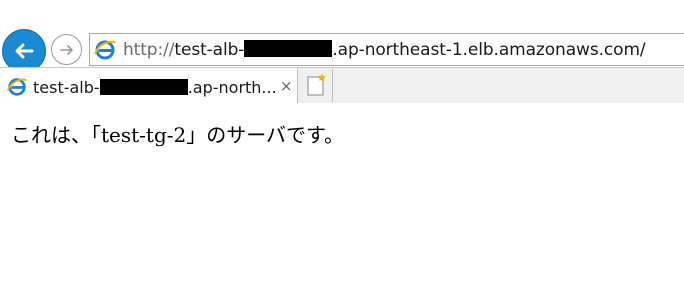  What do you see at coordinates (24, 51) in the screenshot?
I see `back-arrow-icon` at bounding box center [24, 51].